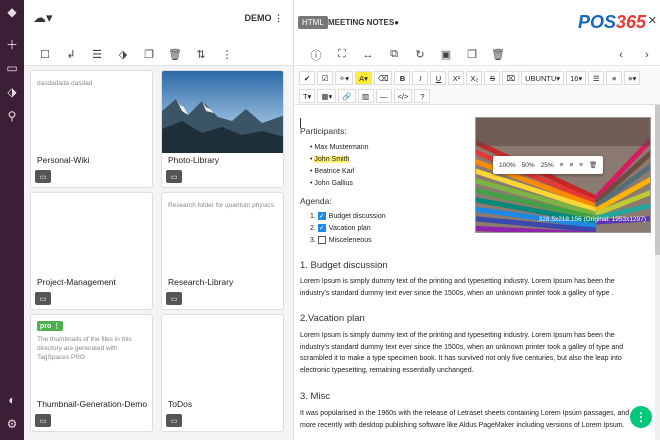 This screenshot has width=660, height=440. What do you see at coordinates (316, 201) in the screenshot?
I see `agenda-label: Agenda:` at bounding box center [316, 201].